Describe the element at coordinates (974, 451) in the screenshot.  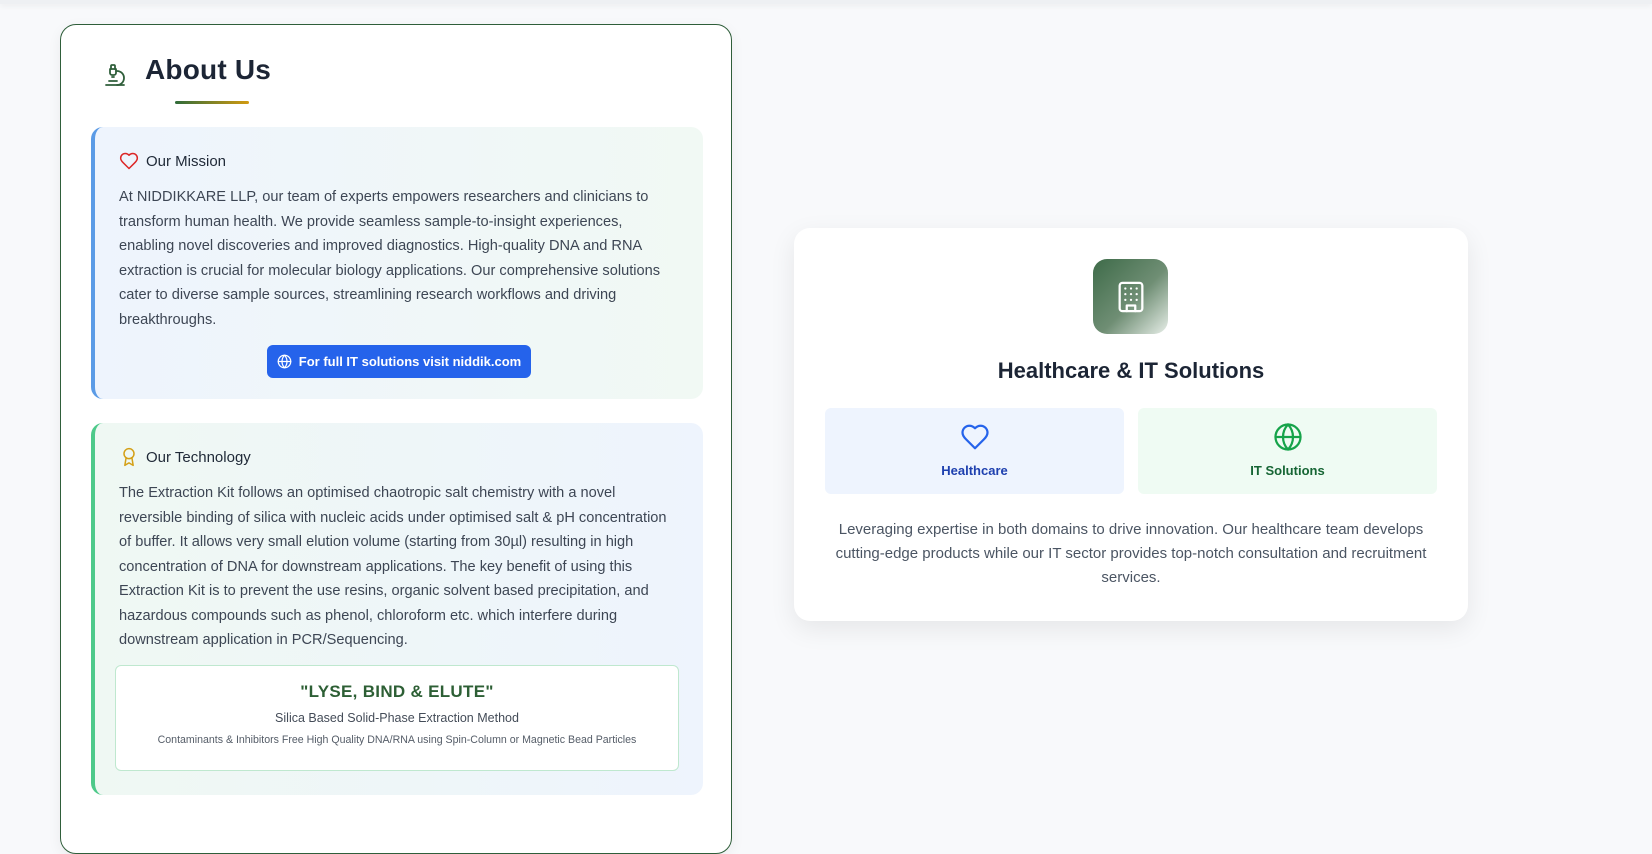
I see `healthcare-tile: Healthcare` at that location.